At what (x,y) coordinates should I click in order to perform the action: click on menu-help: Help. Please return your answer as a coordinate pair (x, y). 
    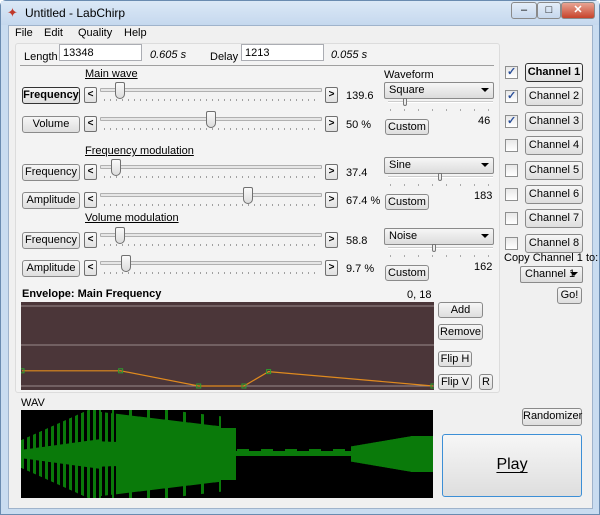
    Looking at the image, I should click on (135, 33).